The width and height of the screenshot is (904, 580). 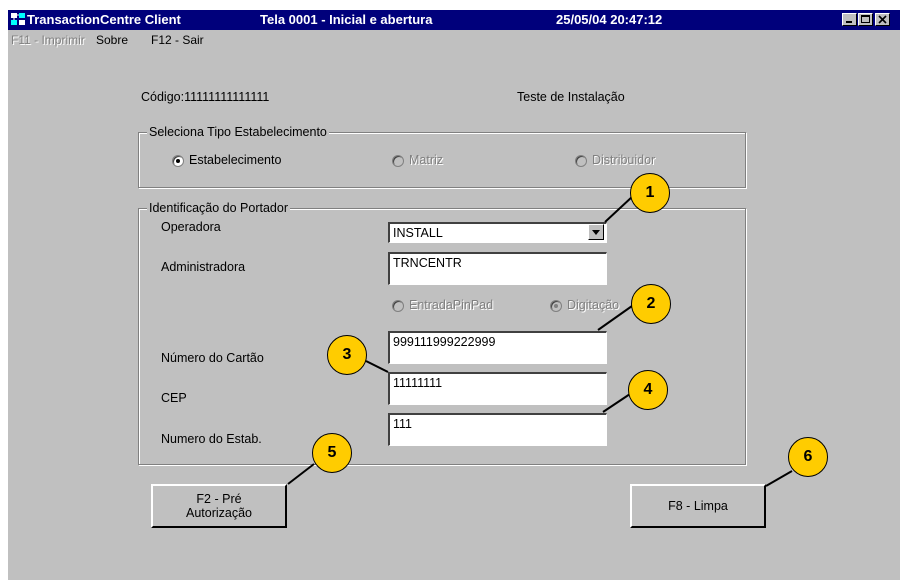 I want to click on operadora-select: INSTALL, so click(x=497, y=232).